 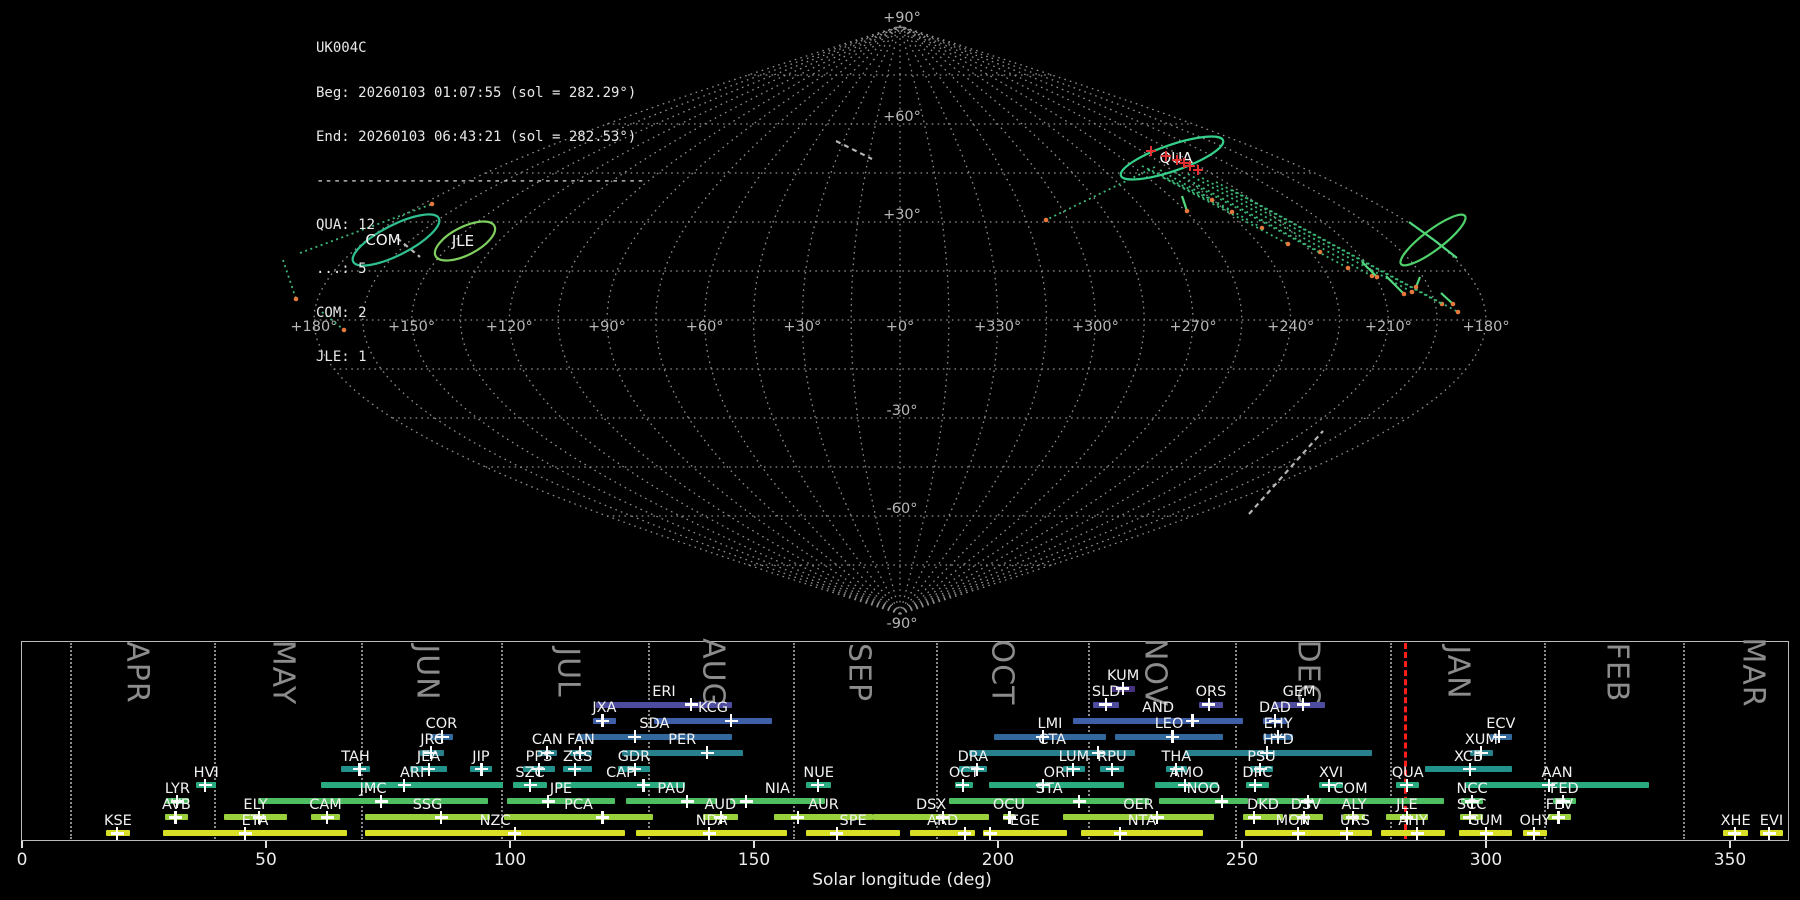 I want to click on lat-label: +60°, so click(x=902, y=117).